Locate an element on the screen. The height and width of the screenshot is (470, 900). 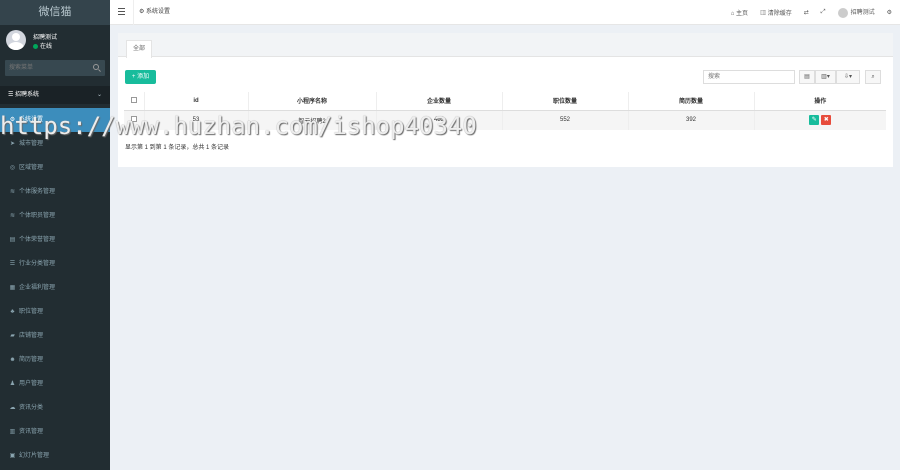
sidebar-item-resumes: ☻ 简历管理 is located at coordinates (55, 360).